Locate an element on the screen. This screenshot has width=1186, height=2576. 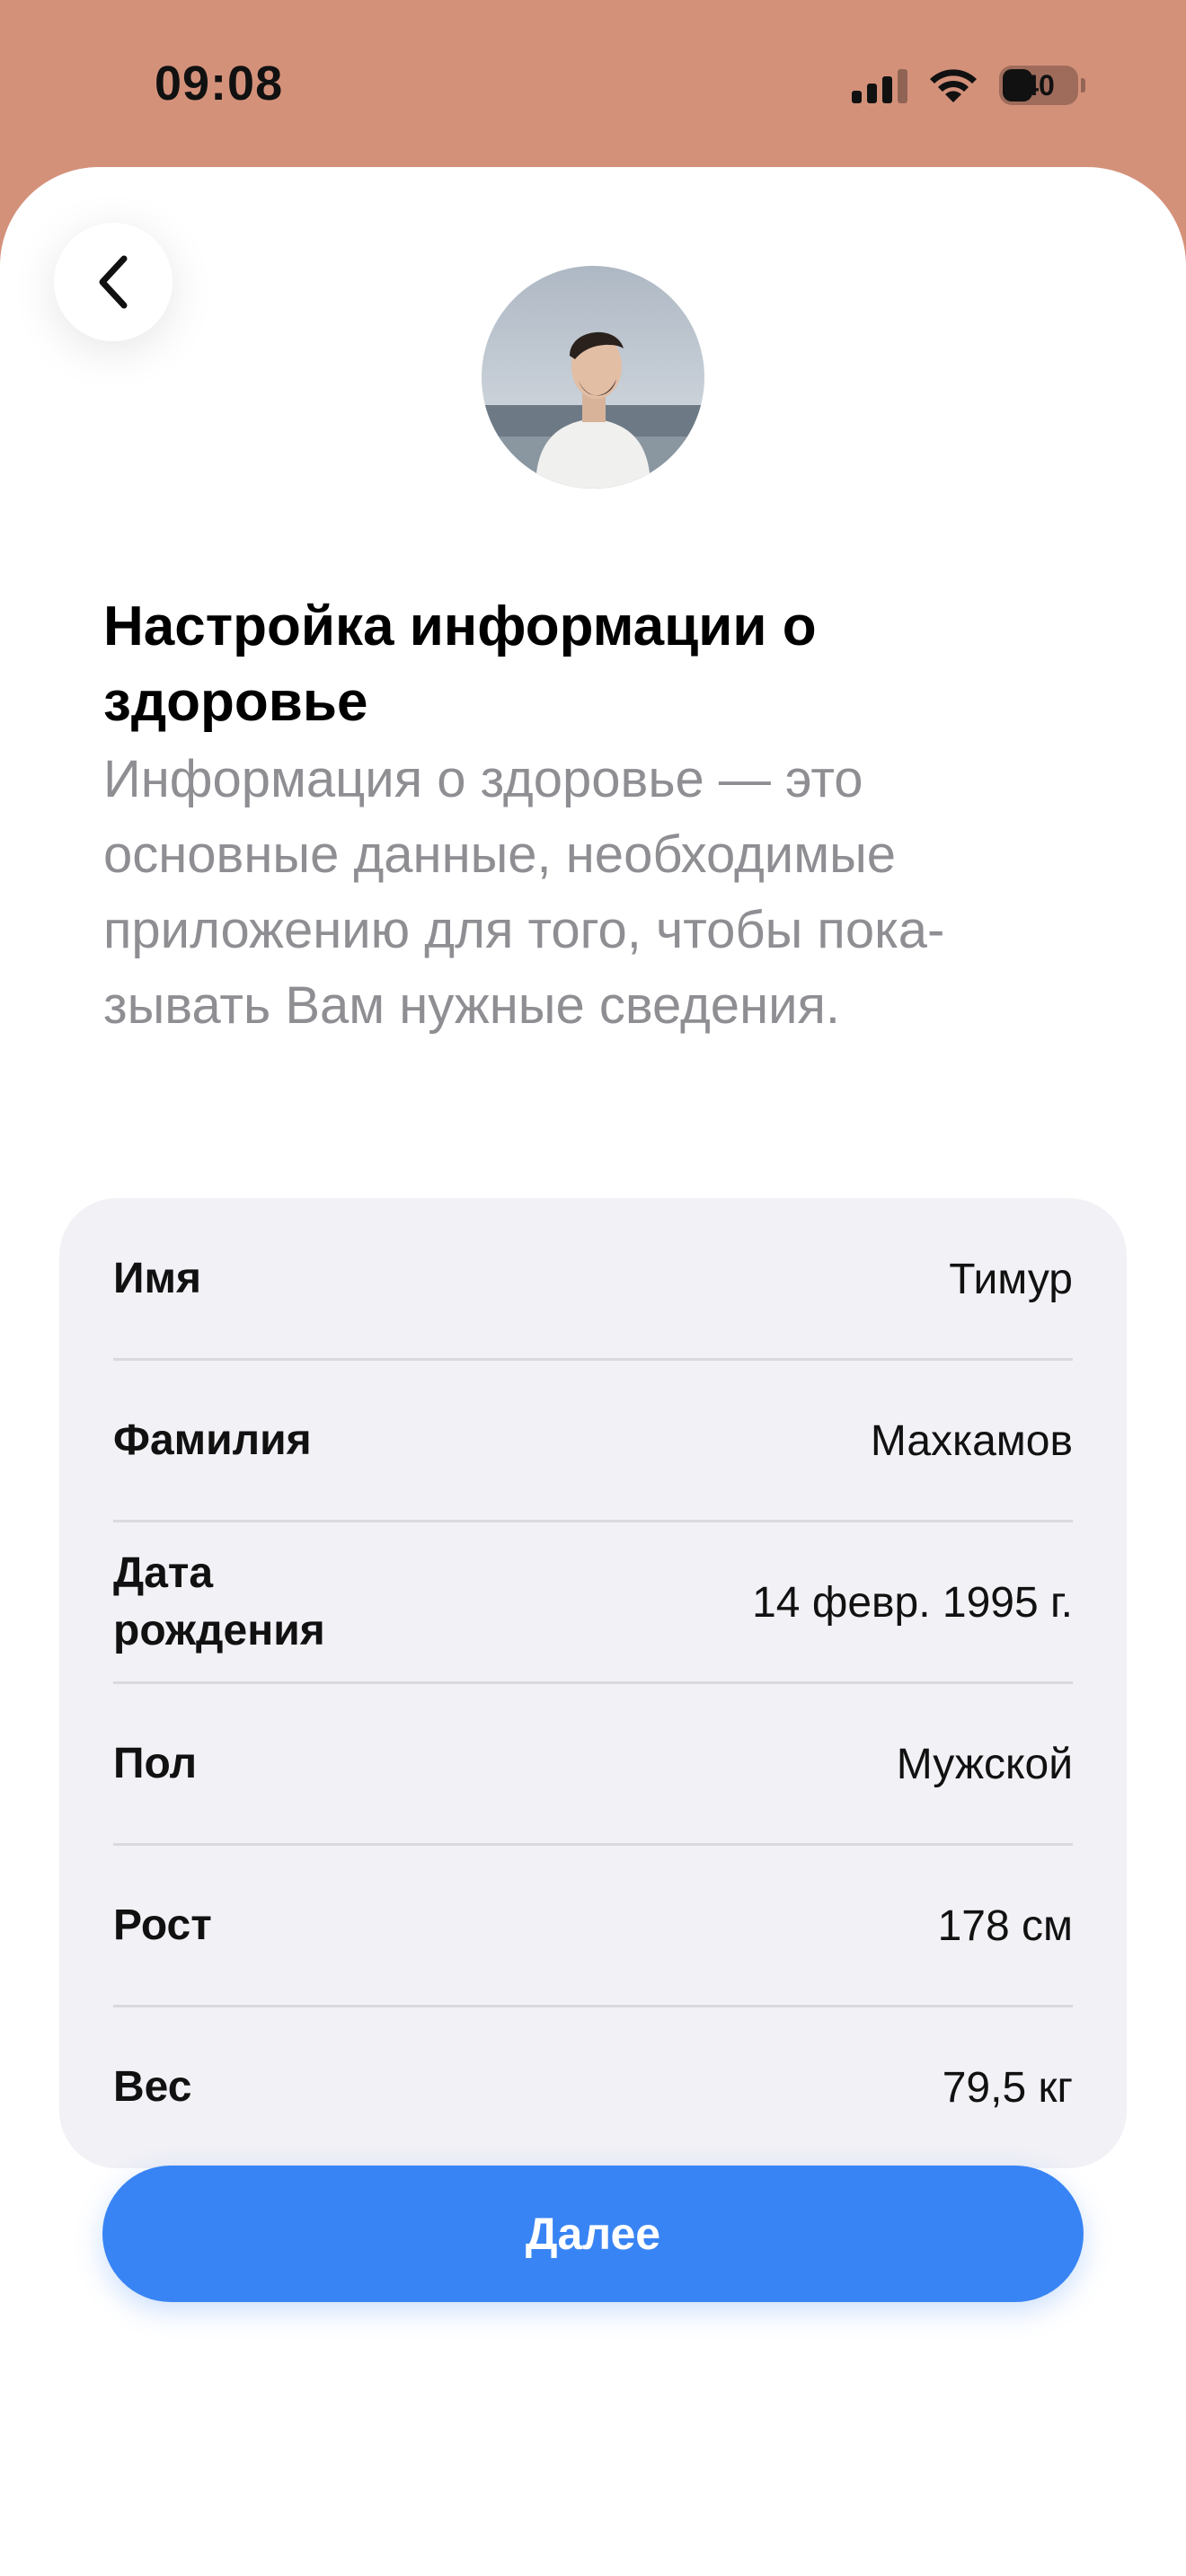
info-row-height: Рост 178 см is located at coordinates (593, 1926).